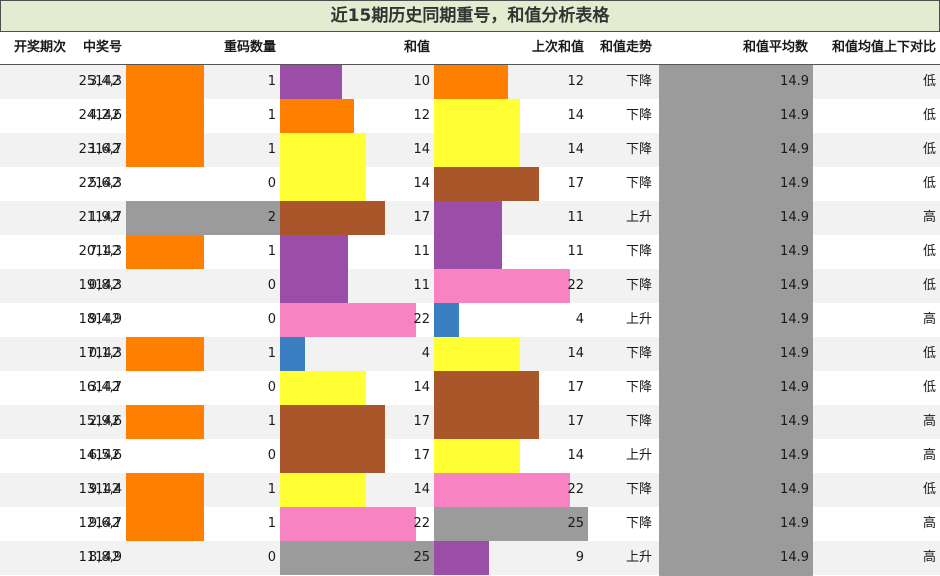  I want to click on table-row: 24142 4,2,6 1 12 14 下降 14.9 低, so click(470, 116).